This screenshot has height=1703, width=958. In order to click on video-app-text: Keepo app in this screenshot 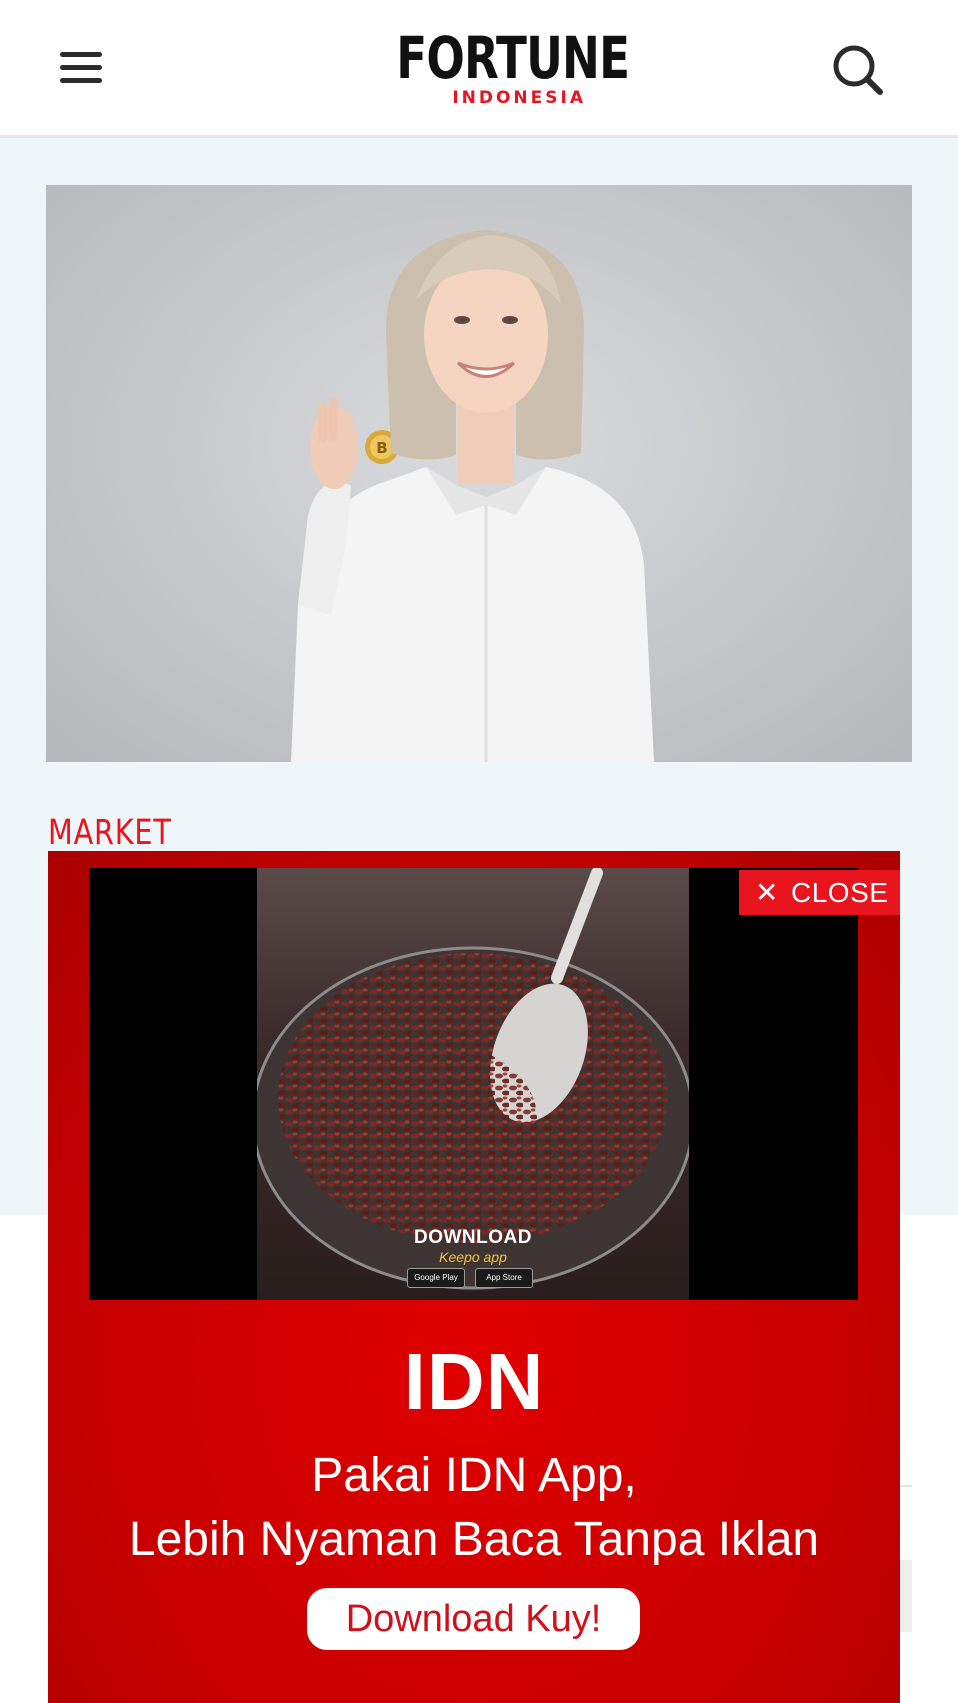, I will do `click(473, 1257)`.